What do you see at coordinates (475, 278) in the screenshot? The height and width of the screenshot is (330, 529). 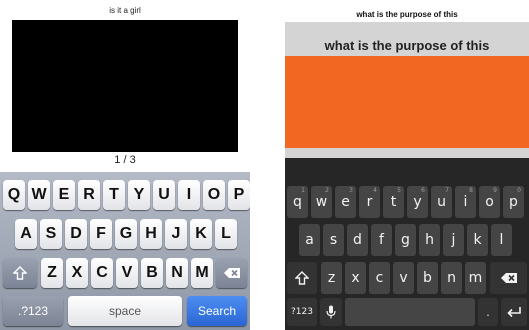 I see `key-m: m` at bounding box center [475, 278].